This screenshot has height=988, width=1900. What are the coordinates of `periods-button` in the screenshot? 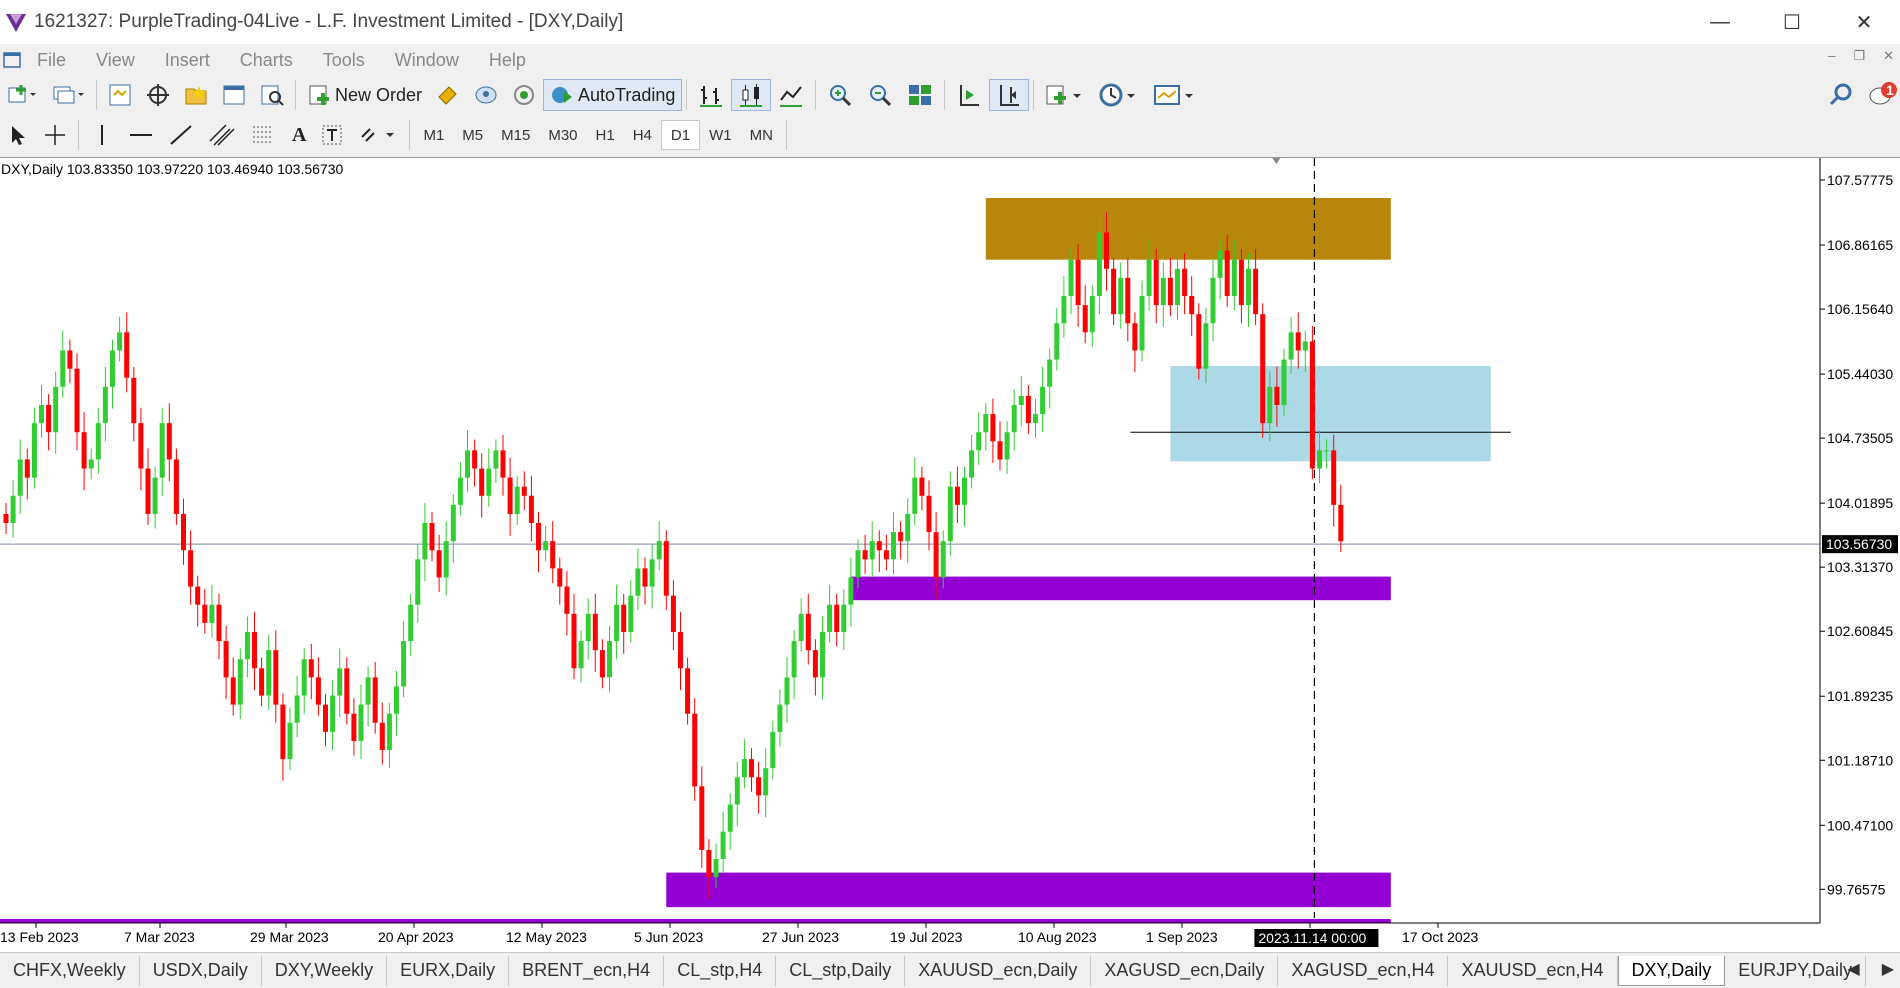 It's located at (1119, 95).